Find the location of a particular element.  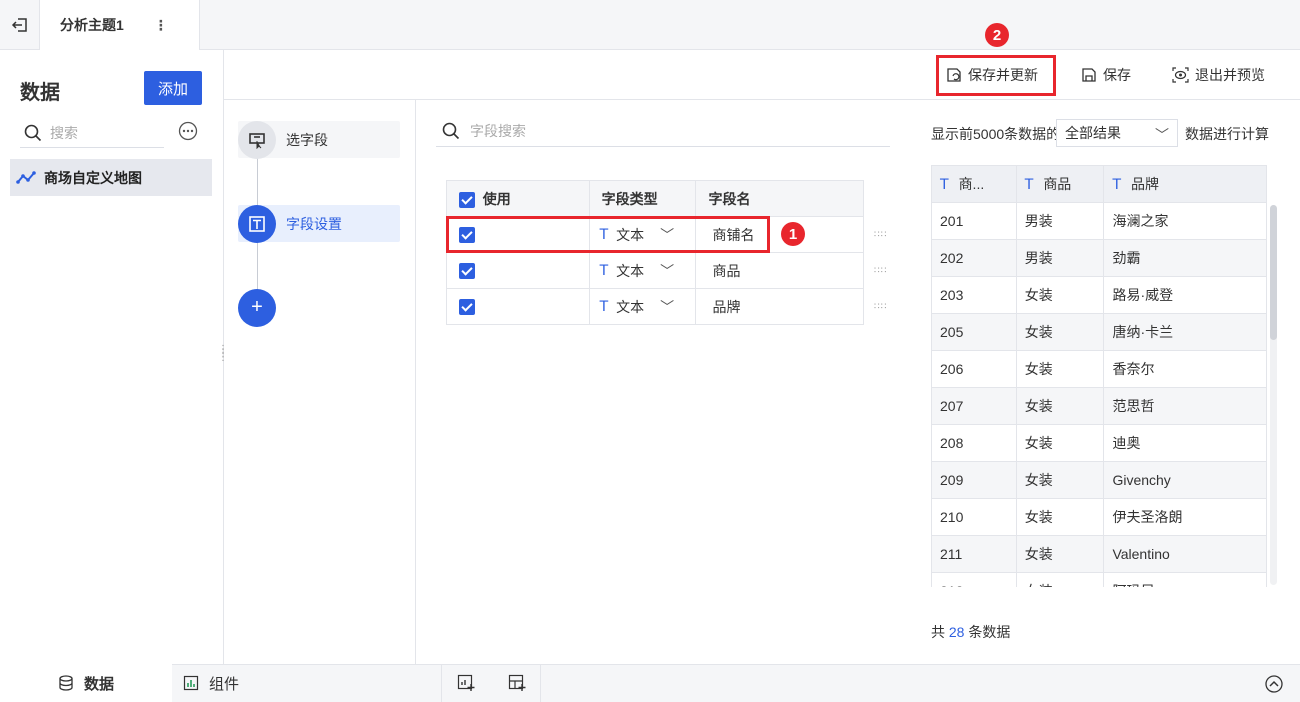

bar-chart-icon is located at coordinates (191, 683).